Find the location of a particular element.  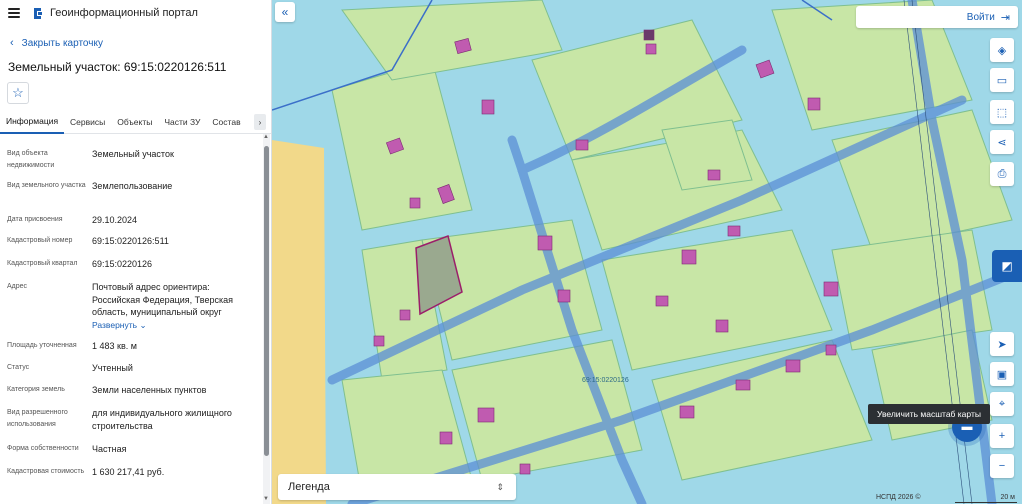

side-tool-tab: ◩ is located at coordinates (1007, 266).